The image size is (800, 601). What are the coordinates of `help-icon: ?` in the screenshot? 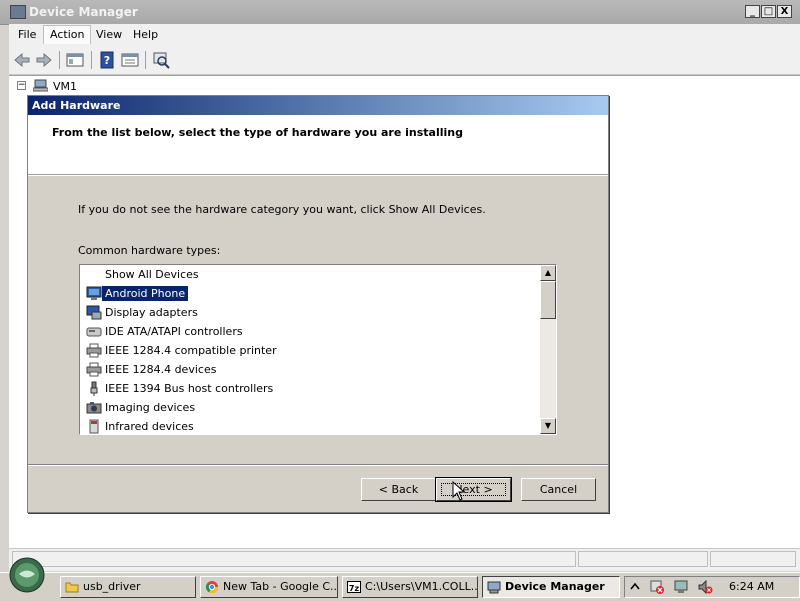 It's located at (107, 60).